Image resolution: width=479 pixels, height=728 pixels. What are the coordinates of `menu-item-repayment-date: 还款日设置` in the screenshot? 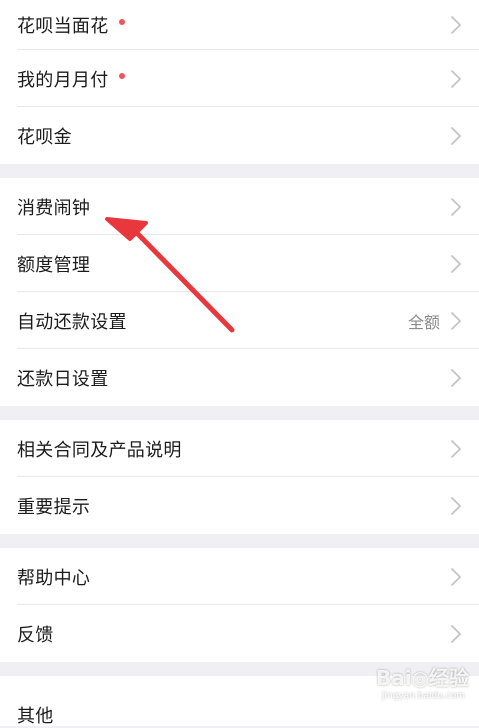 It's located at (239, 377).